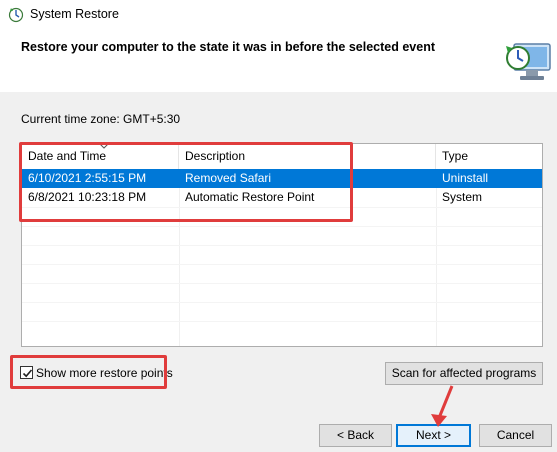  I want to click on column-header-type: Type, so click(489, 156).